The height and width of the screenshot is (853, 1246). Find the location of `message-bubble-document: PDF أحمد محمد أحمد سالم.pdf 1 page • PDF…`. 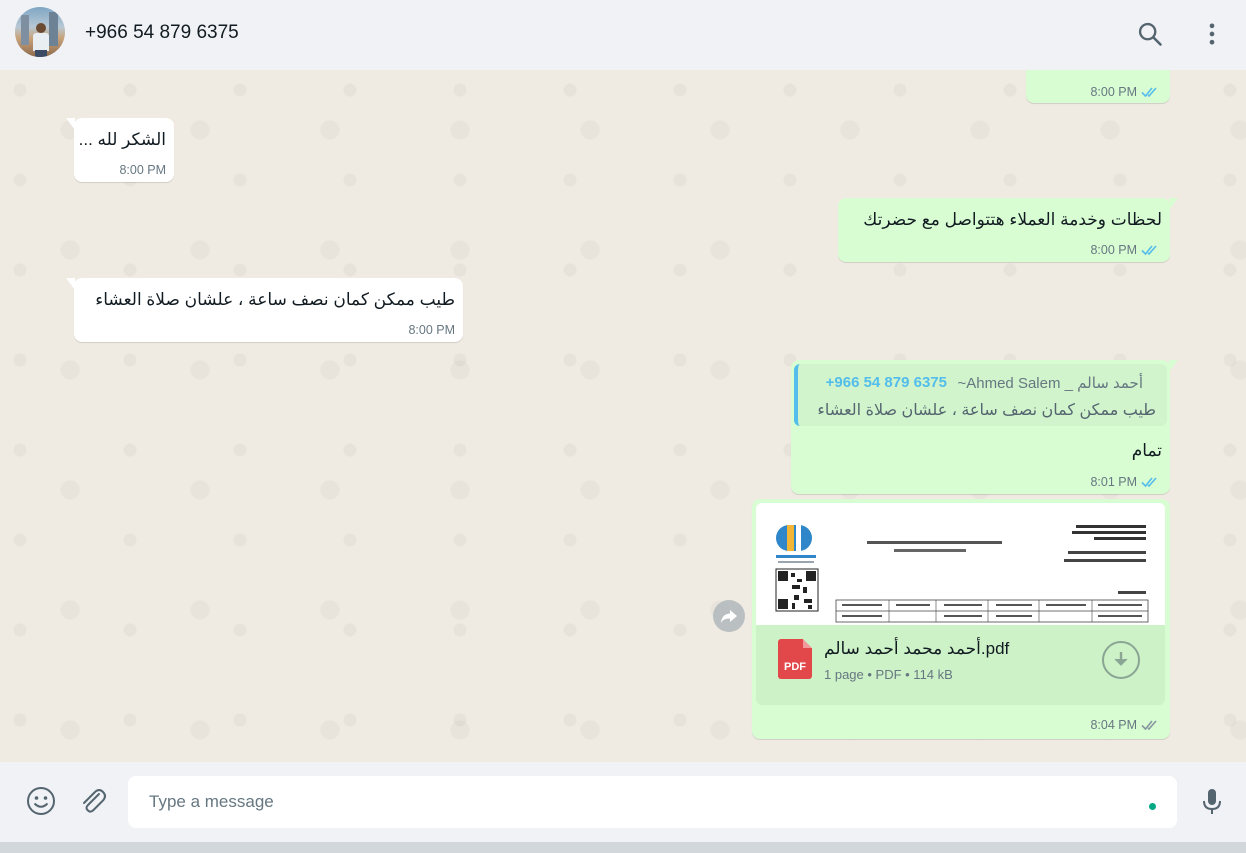

message-bubble-document: PDF أحمد محمد أحمد سالم.pdf 1 page • PDF… is located at coordinates (961, 619).